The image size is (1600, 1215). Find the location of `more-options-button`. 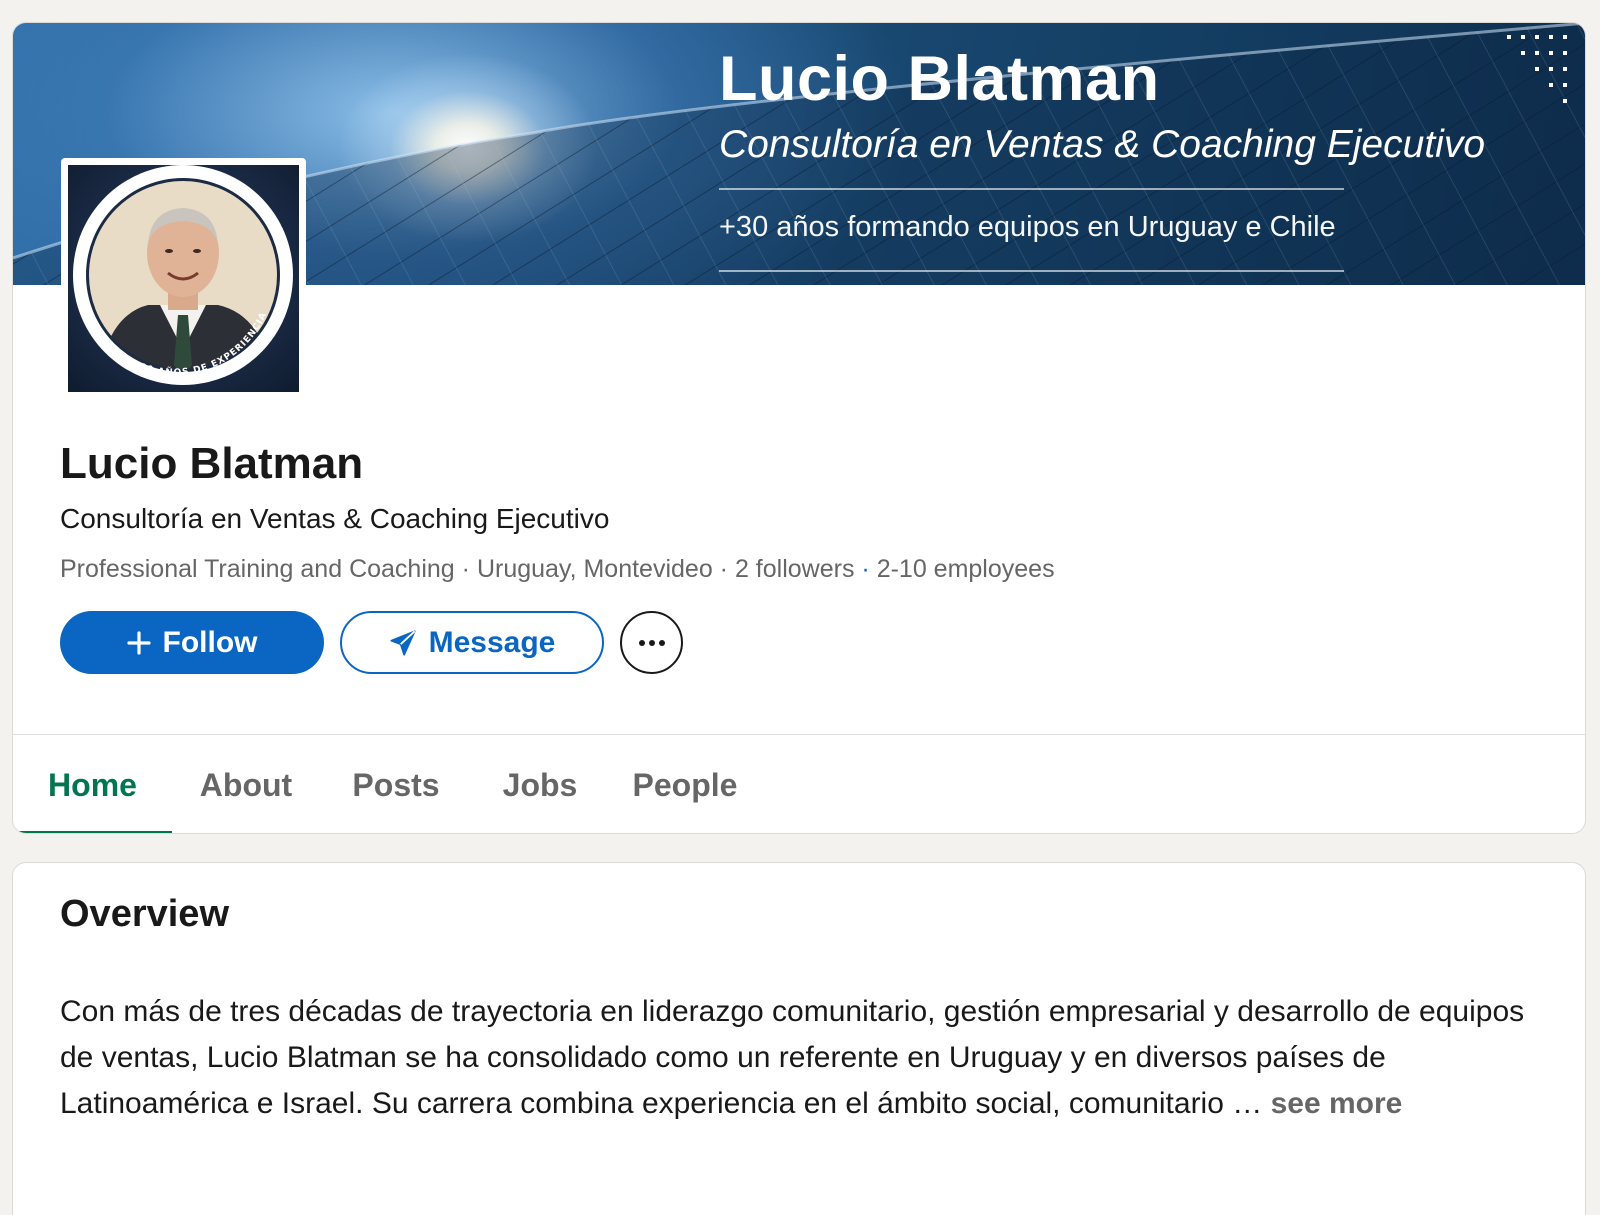

more-options-button is located at coordinates (651, 642).